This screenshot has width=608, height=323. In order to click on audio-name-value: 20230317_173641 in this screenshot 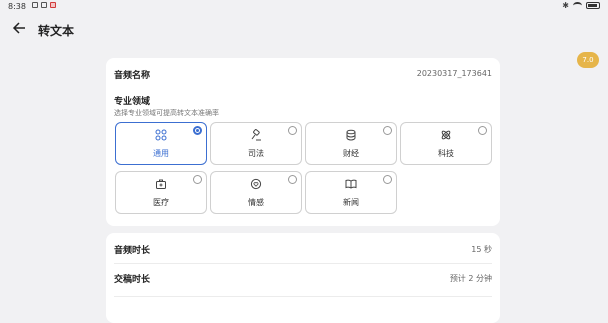, I will do `click(454, 73)`.